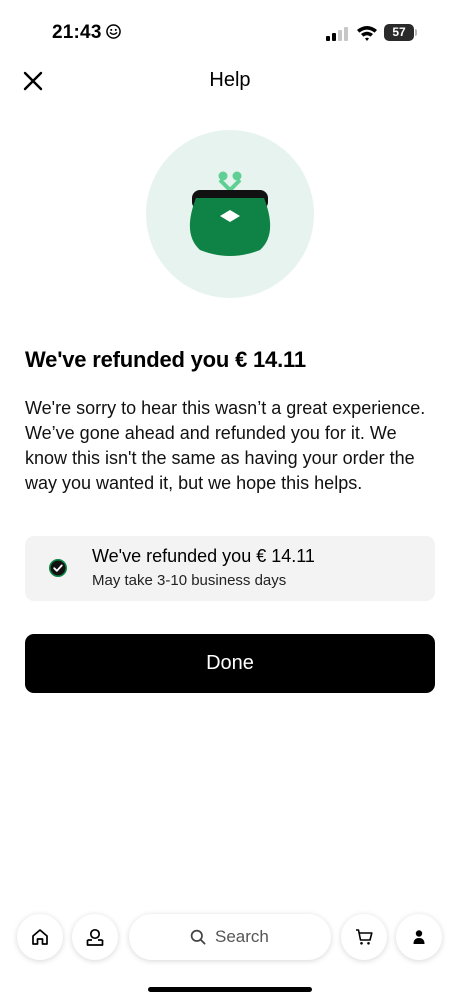  I want to click on home-indicator, so click(230, 989).